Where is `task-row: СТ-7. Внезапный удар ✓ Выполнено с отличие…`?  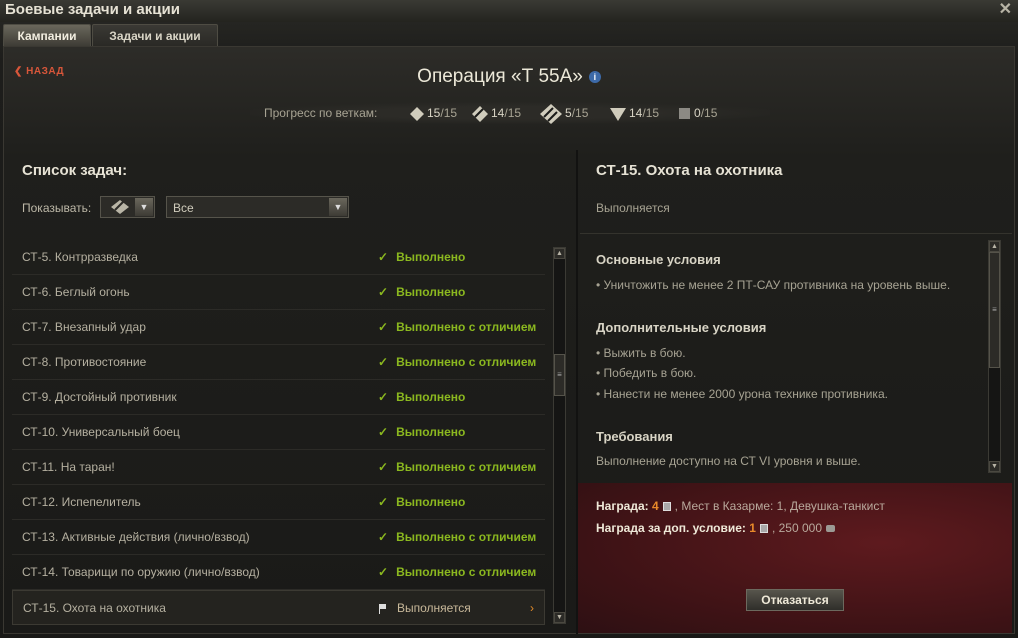
task-row: СТ-7. Внезапный удар ✓ Выполнено с отличие… is located at coordinates (278, 327).